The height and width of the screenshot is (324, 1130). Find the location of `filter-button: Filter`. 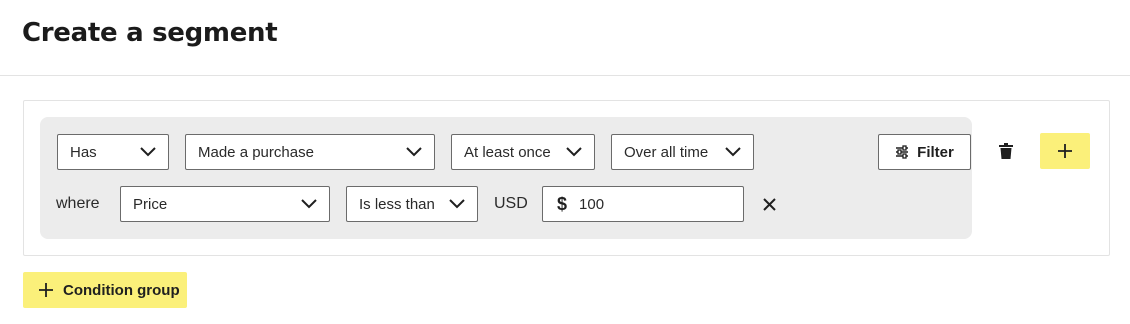

filter-button: Filter is located at coordinates (924, 152).